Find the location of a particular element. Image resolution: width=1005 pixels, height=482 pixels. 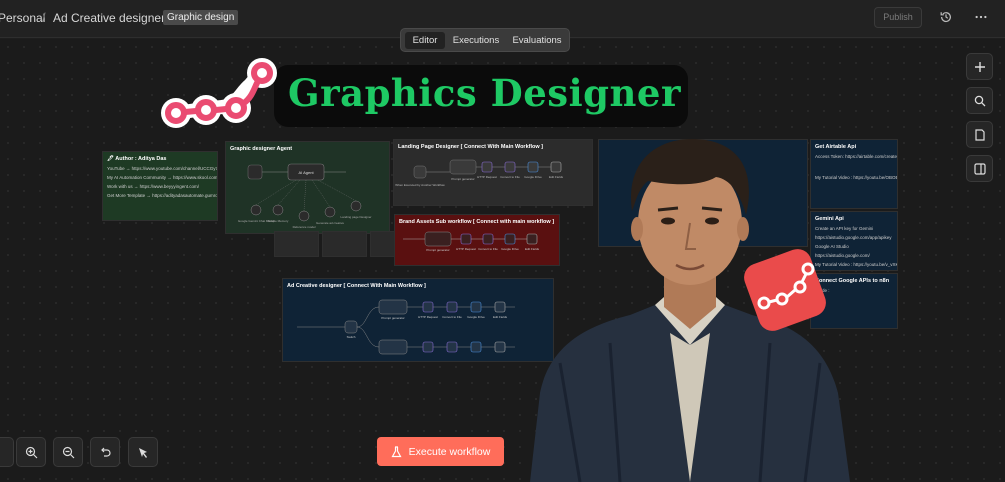

tab-evaluations: Evaluations is located at coordinates (537, 40).